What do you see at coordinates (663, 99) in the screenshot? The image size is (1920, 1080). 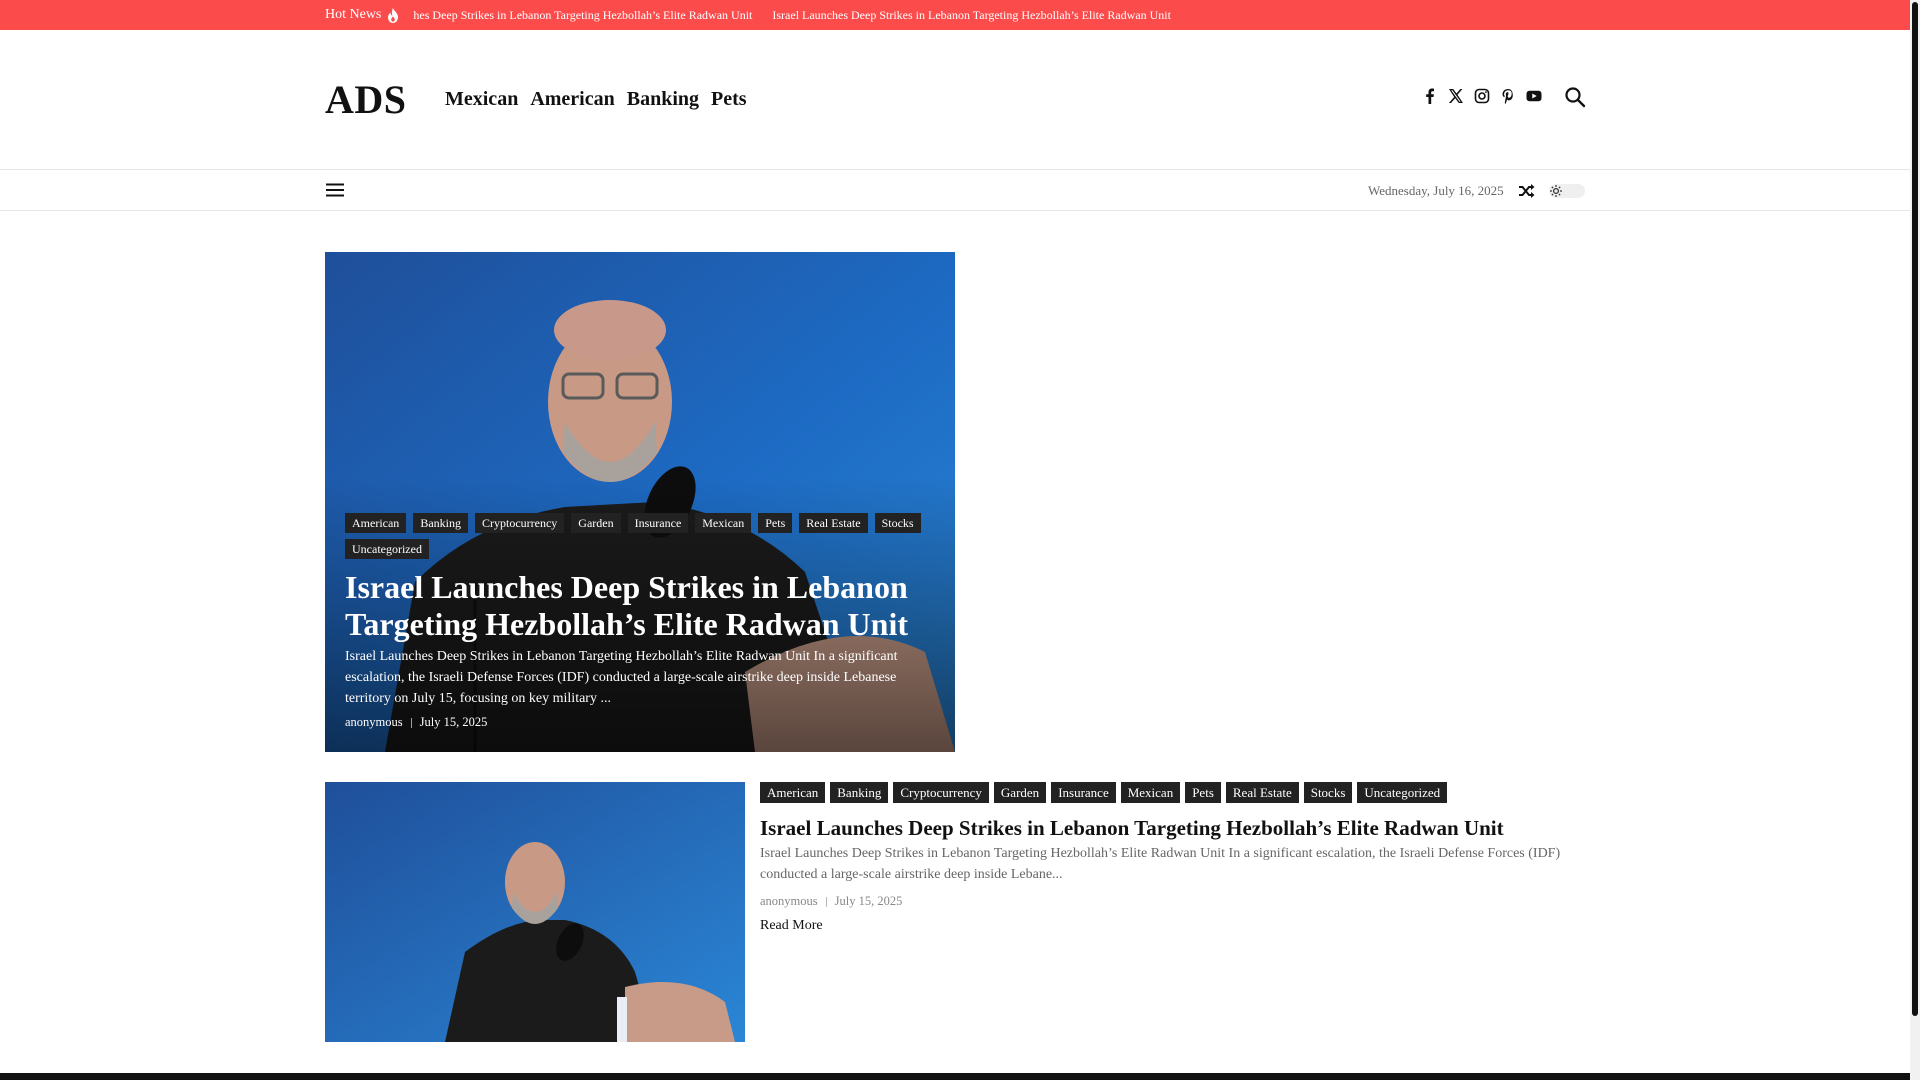 I see `nav-item-banking: Banking` at bounding box center [663, 99].